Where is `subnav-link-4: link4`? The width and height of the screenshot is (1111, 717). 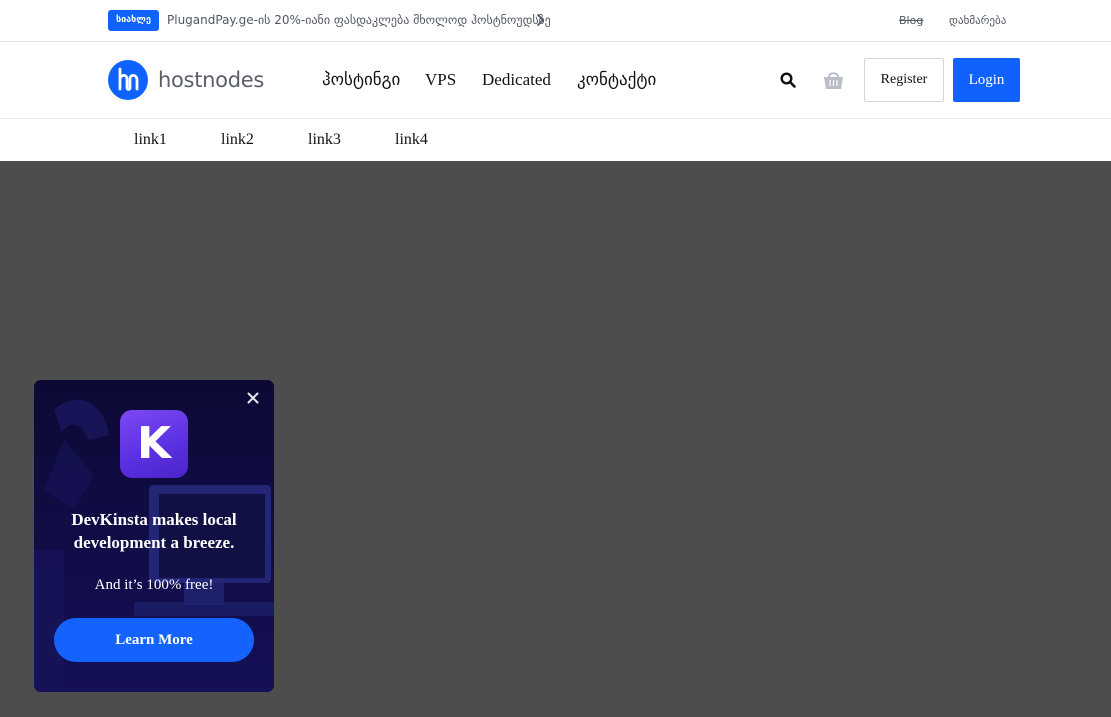
subnav-link-4: link4 is located at coordinates (411, 140).